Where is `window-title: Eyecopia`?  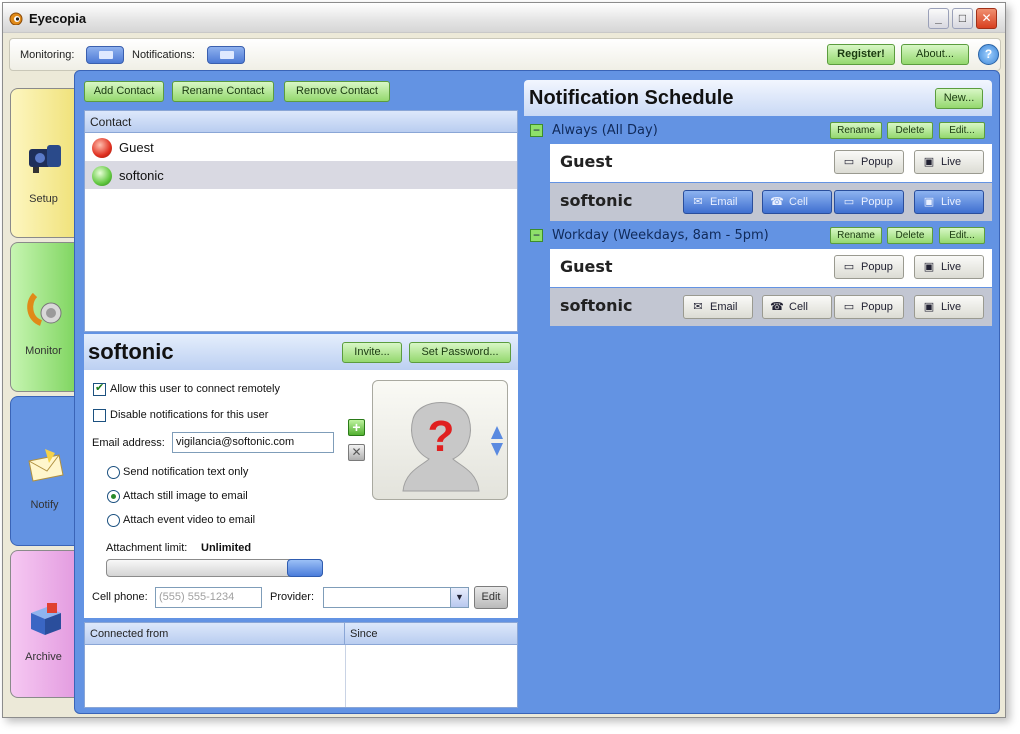
window-title: Eyecopia is located at coordinates (58, 18).